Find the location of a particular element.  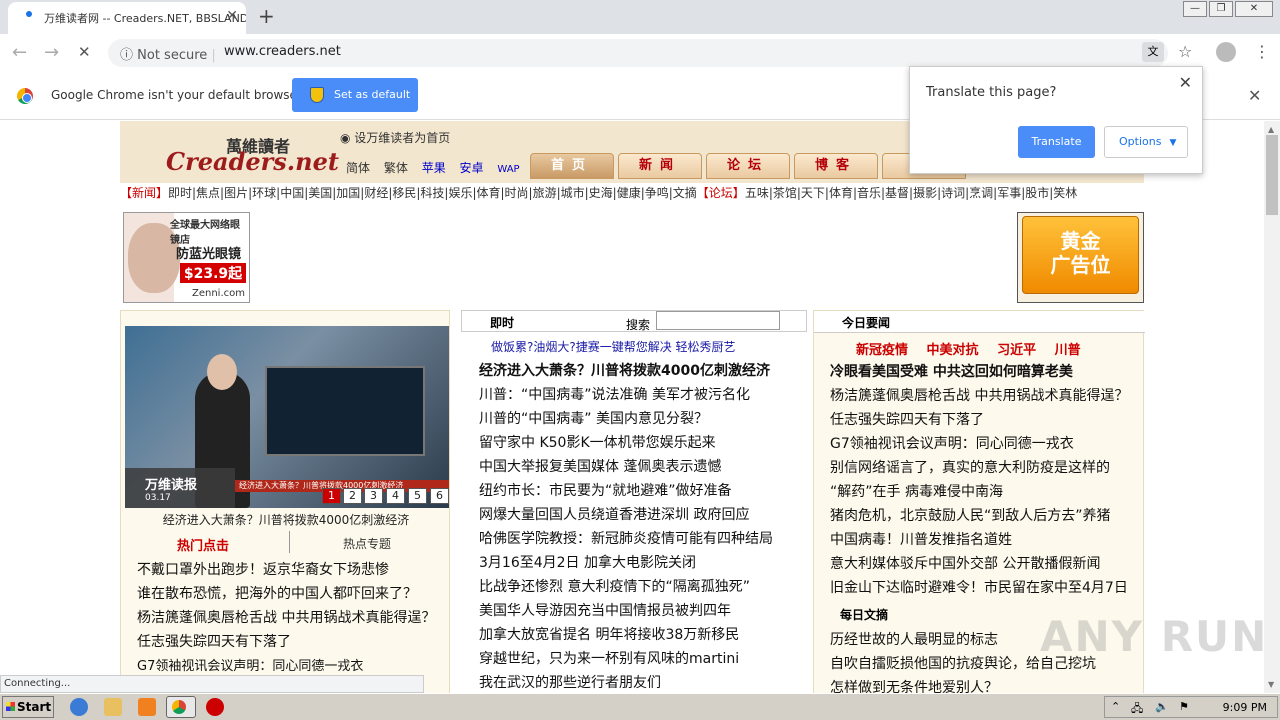

list-item: 中国病毒！川普发推指名道姓 is located at coordinates (921, 539).